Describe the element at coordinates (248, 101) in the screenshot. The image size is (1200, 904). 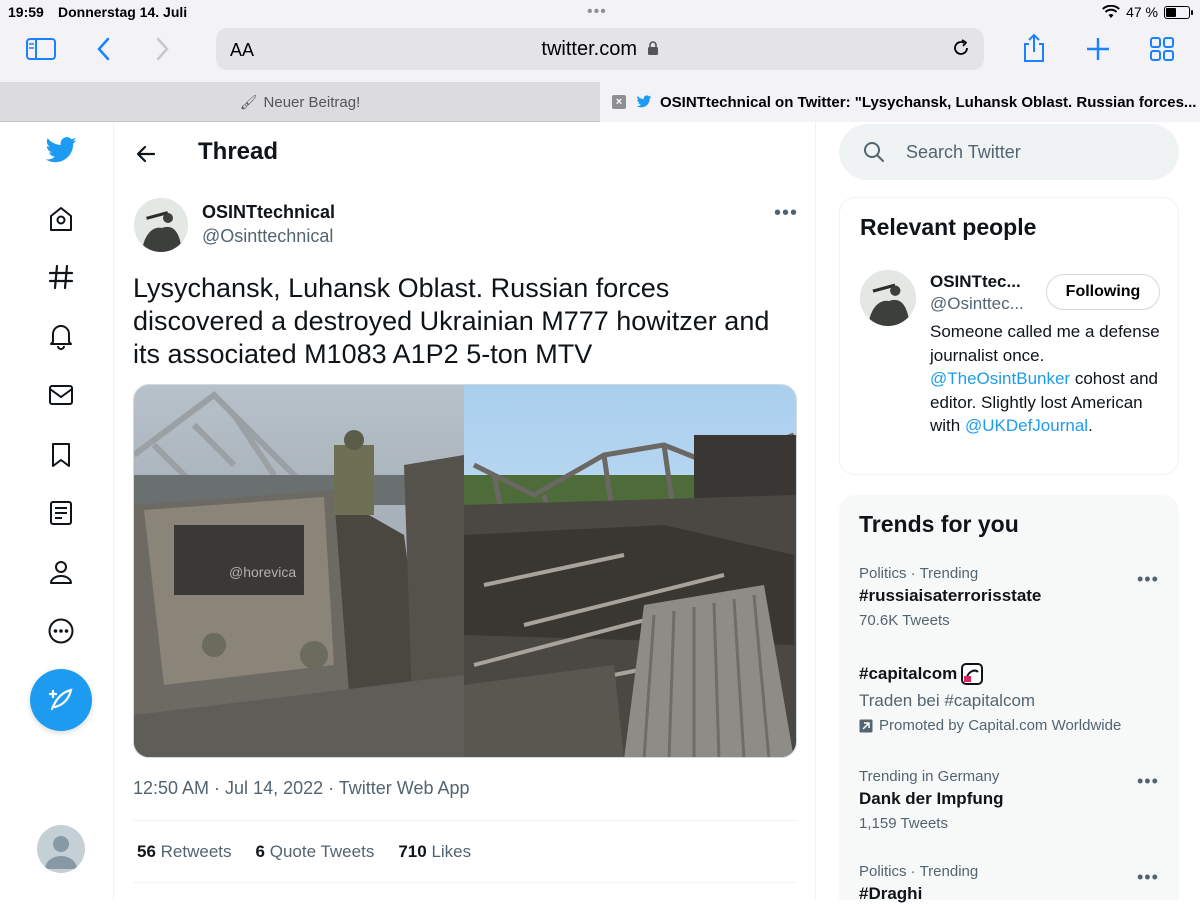
I see `wordpress-favicon-icon: 🖌` at that location.